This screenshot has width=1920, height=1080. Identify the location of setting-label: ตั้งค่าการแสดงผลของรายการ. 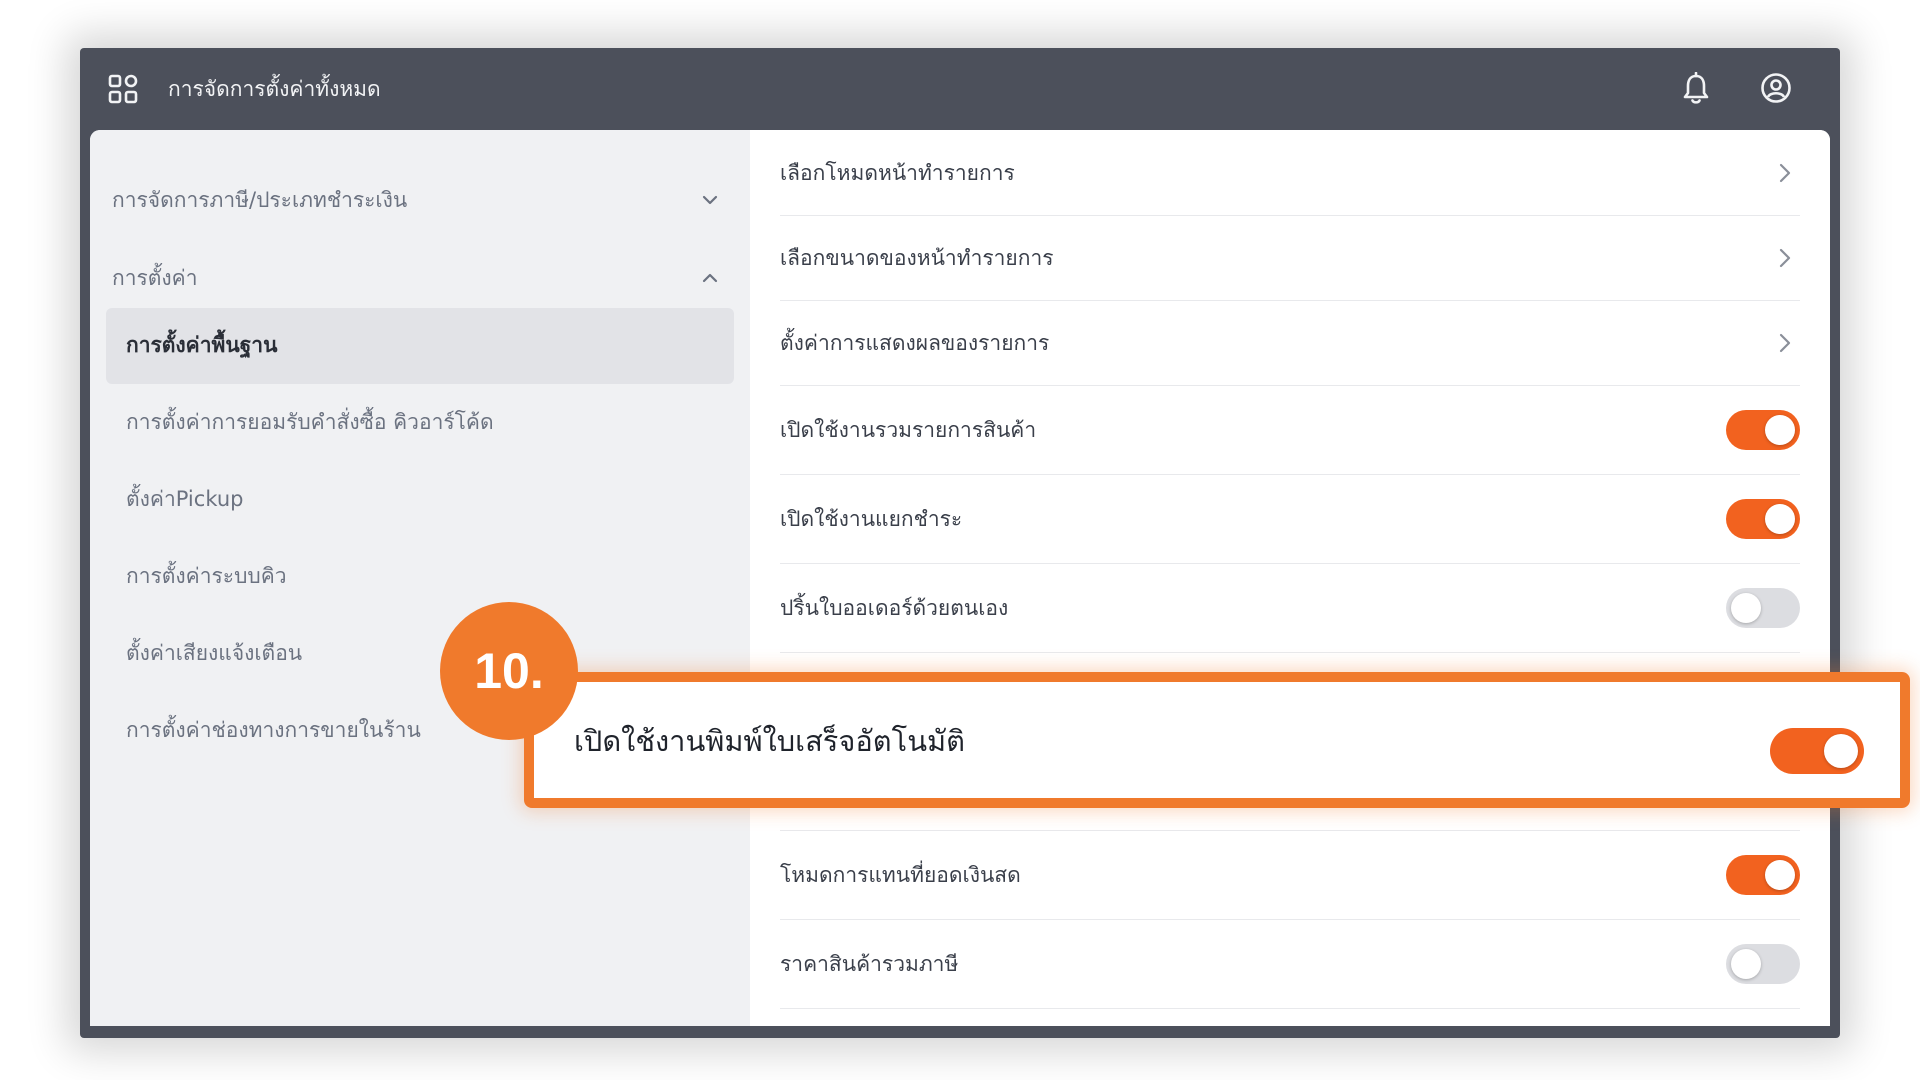
(915, 343).